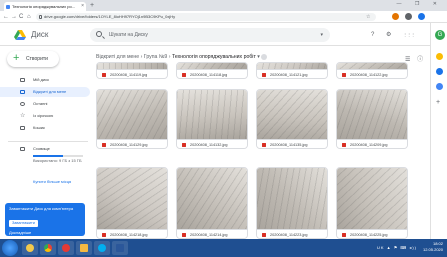  Describe the element at coordinates (129, 75) in the screenshot. I see `file-name: 20200408_114119.jpg` at that location.